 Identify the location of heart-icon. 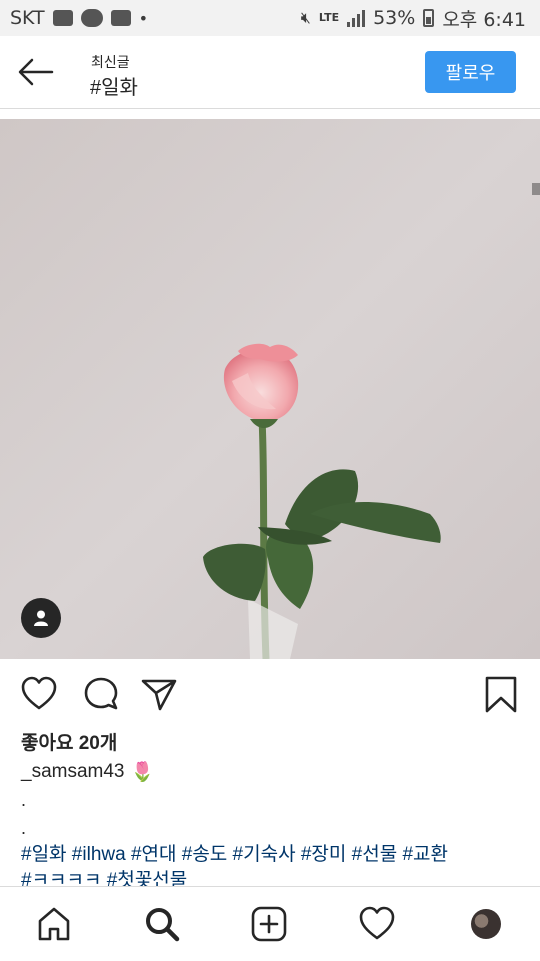
(39, 694).